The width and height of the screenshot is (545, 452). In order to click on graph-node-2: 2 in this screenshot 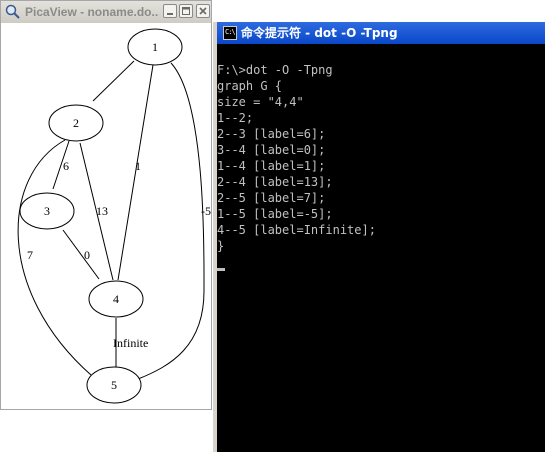, I will do `click(76, 123)`.